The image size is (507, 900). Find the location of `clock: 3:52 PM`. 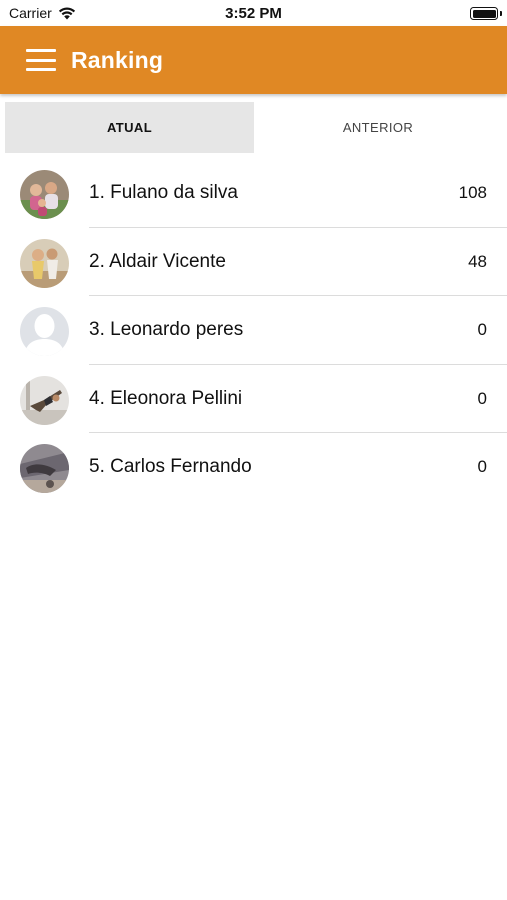

clock: 3:52 PM is located at coordinates (253, 13).